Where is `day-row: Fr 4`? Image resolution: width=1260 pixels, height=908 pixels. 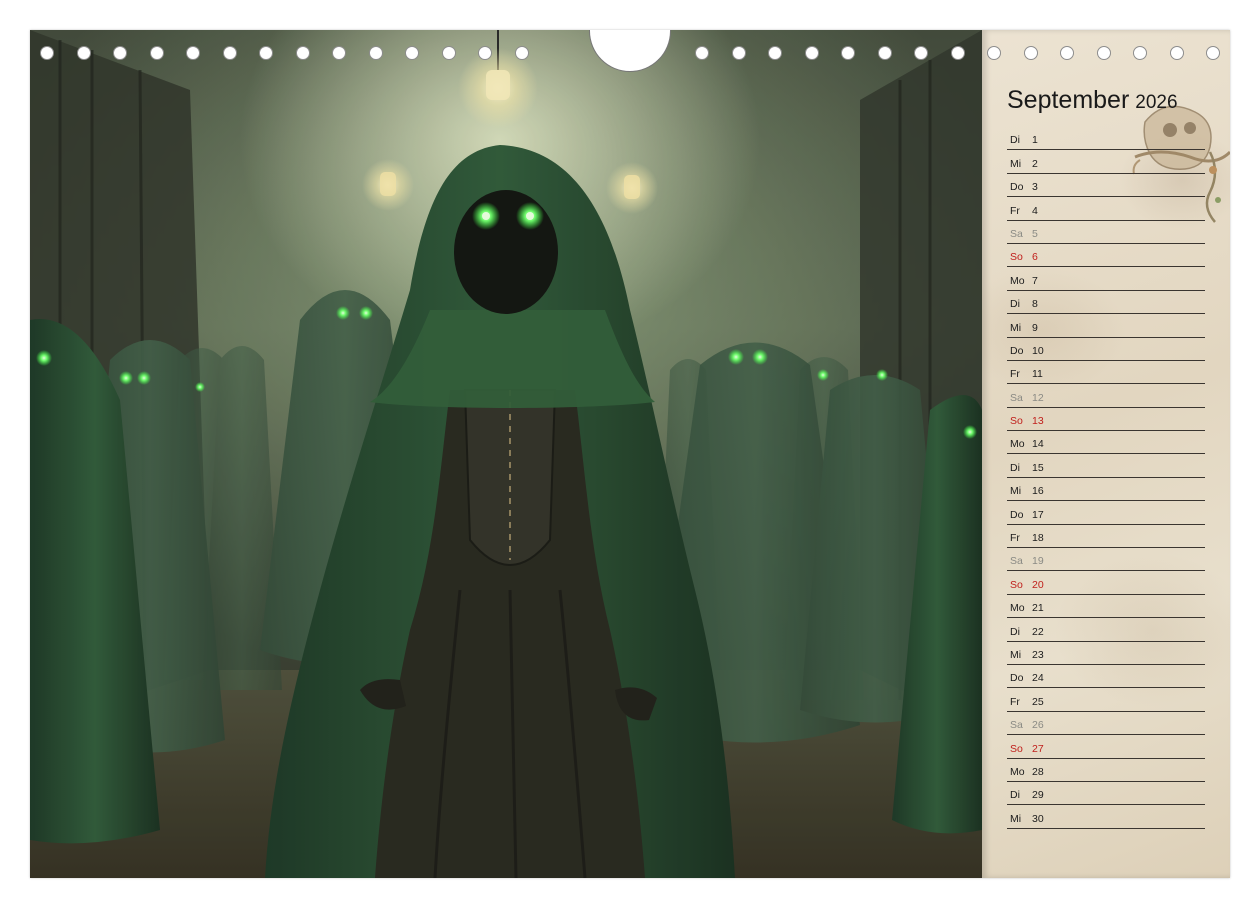 day-row: Fr 4 is located at coordinates (1106, 209).